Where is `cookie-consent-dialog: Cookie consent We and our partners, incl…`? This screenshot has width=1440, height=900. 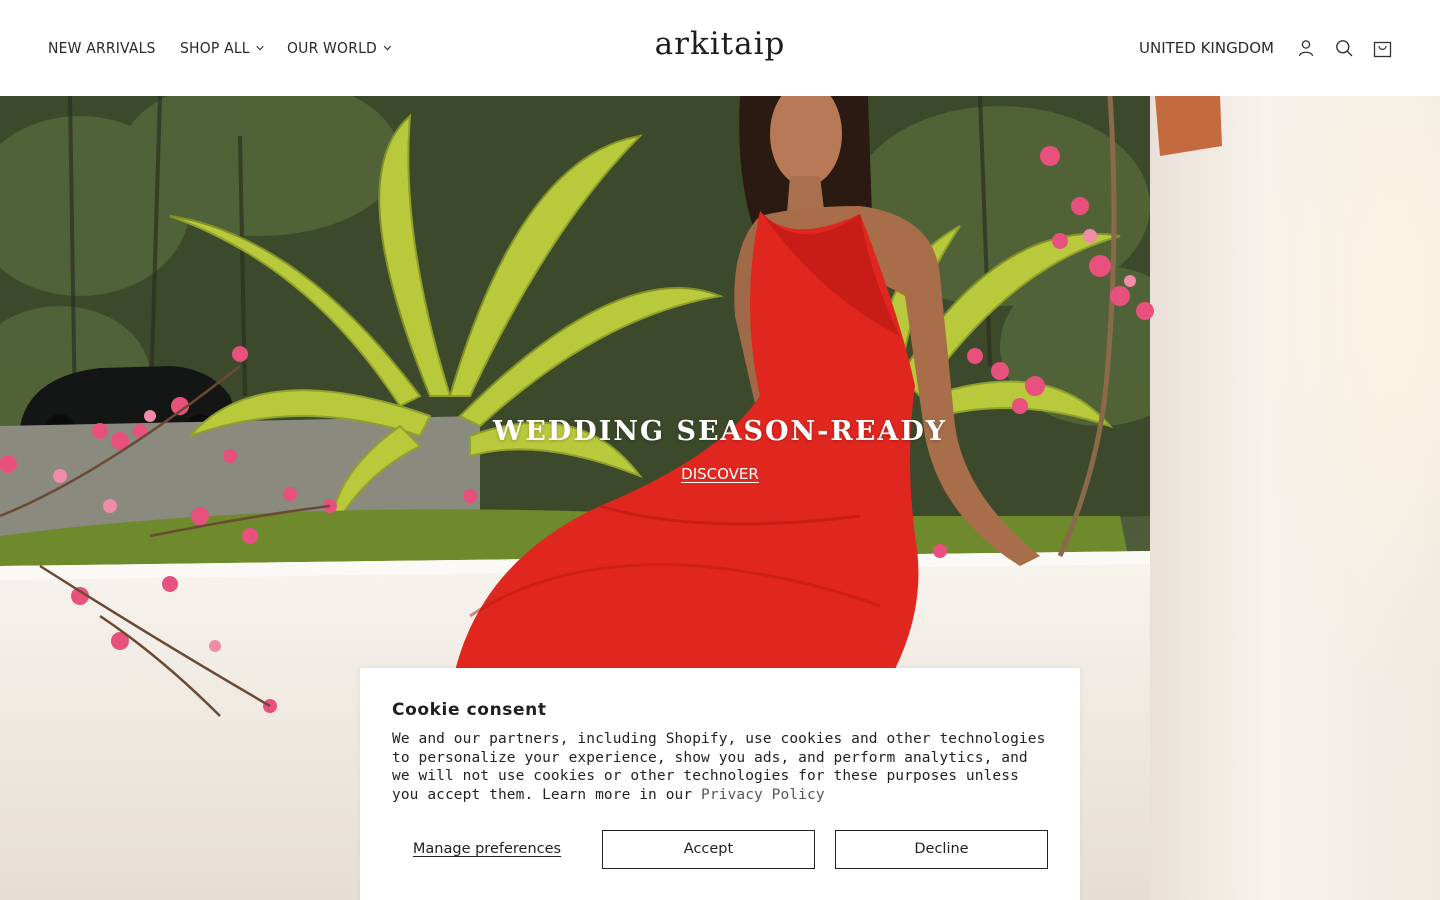 cookie-consent-dialog: Cookie consent We and our partners, incl… is located at coordinates (720, 784).